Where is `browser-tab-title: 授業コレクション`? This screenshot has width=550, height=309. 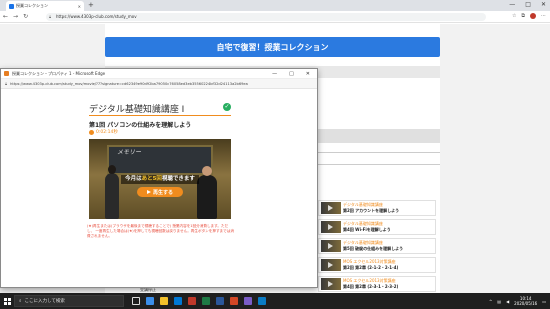 browser-tab-title: 授業コレクション is located at coordinates (32, 5).